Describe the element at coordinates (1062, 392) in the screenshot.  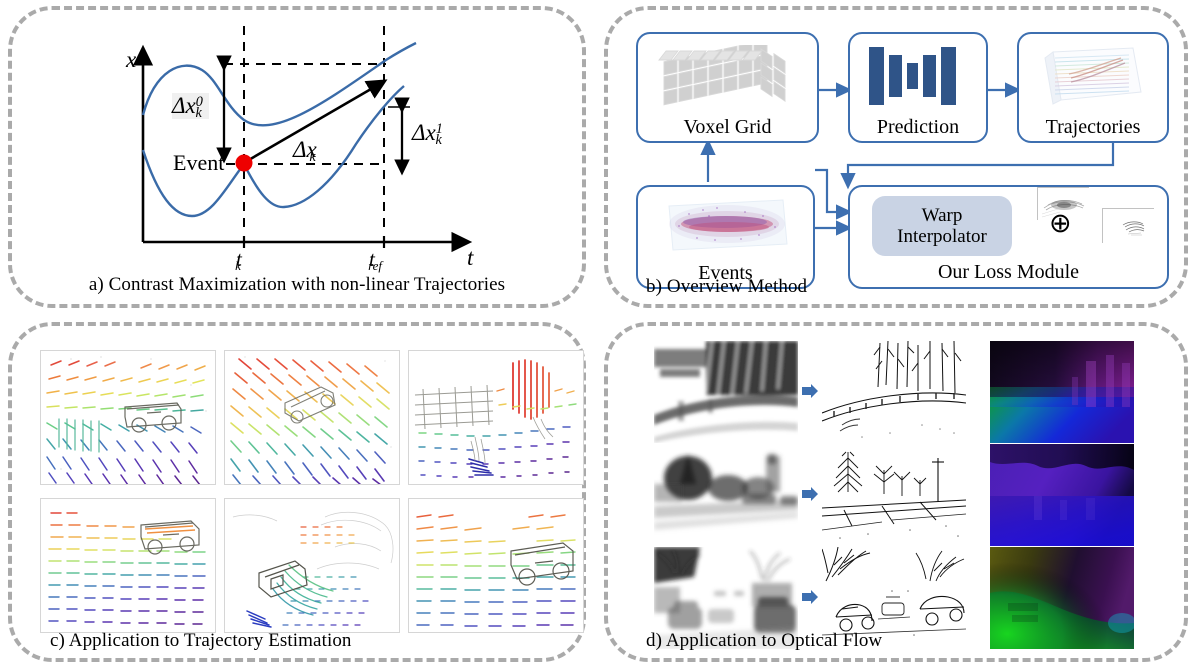
I see `flow-row-1-flowmap` at that location.